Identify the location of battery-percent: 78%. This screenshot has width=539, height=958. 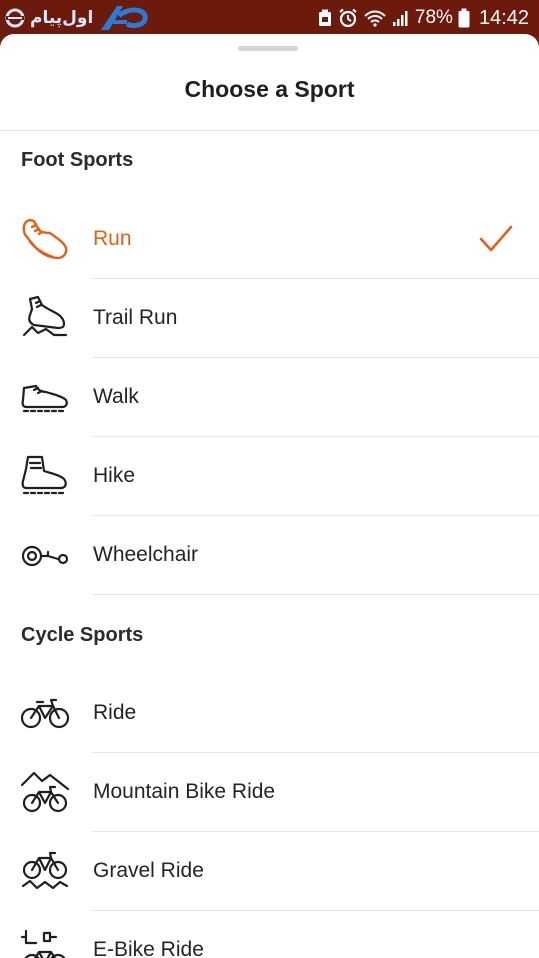
(433, 17).